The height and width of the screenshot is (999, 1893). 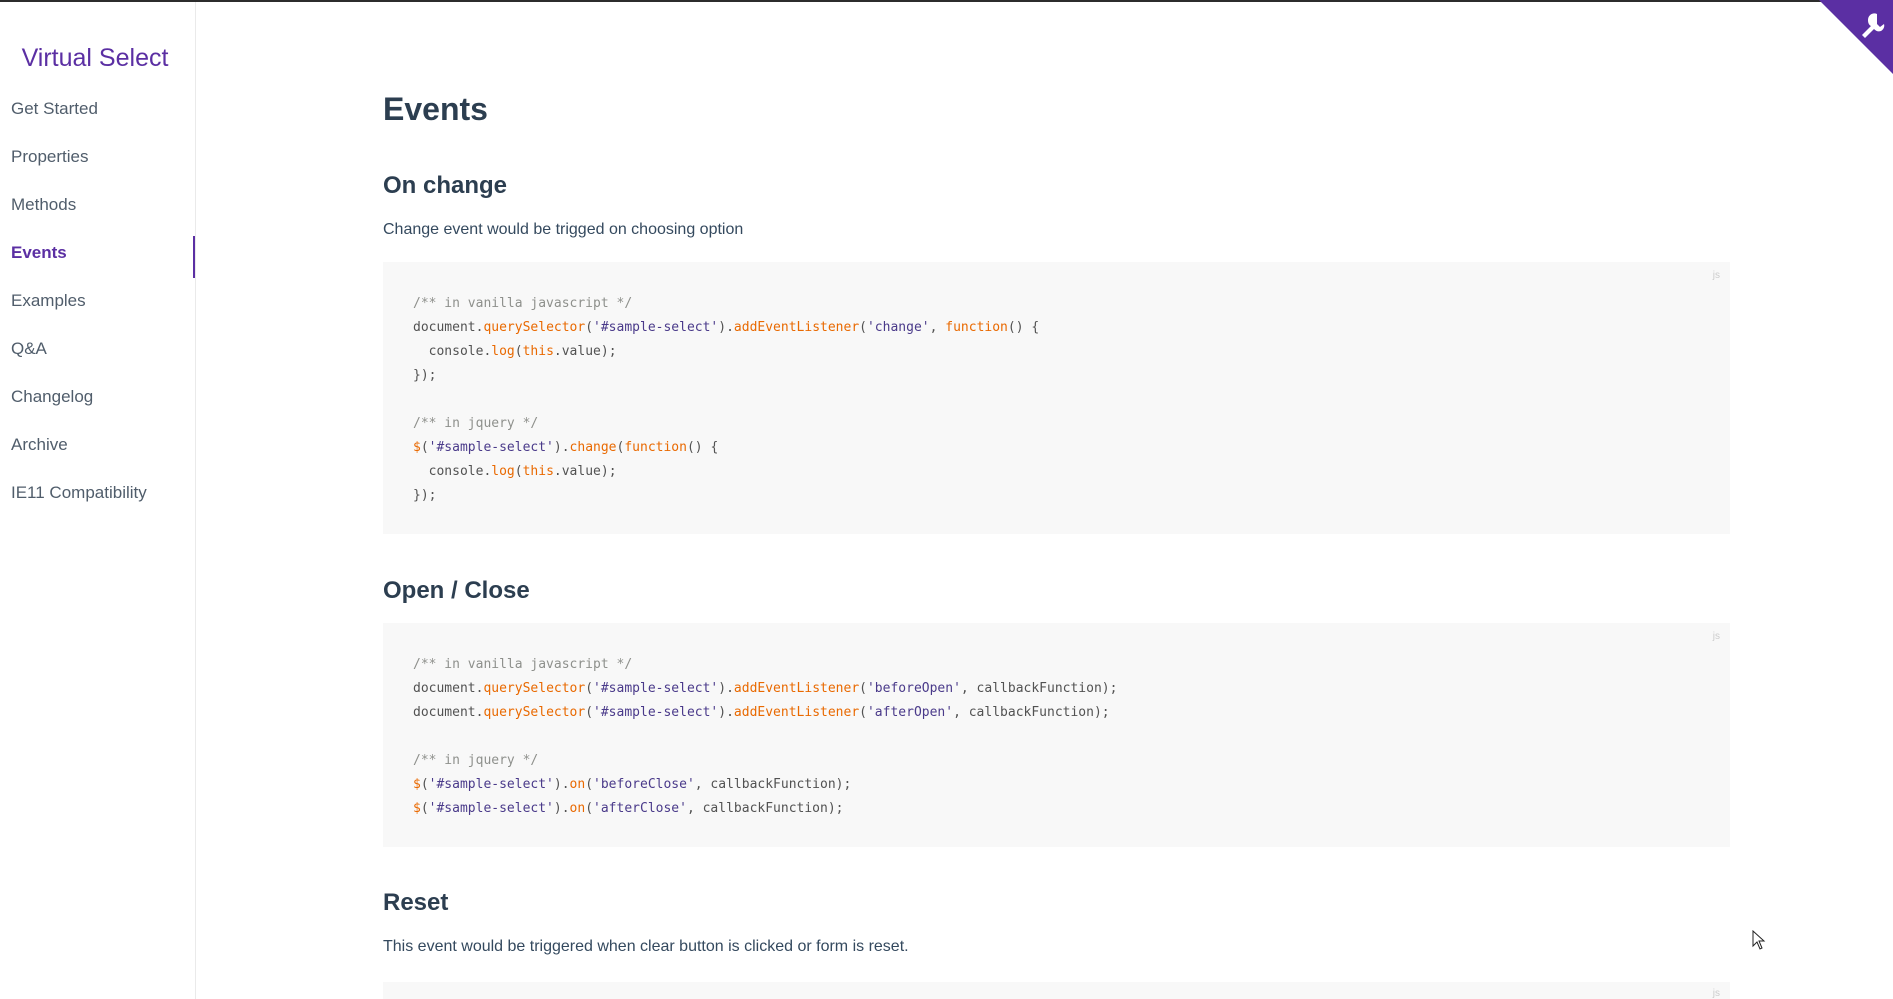 What do you see at coordinates (97, 356) in the screenshot?
I see `sidebar-item-qa: Q&A` at bounding box center [97, 356].